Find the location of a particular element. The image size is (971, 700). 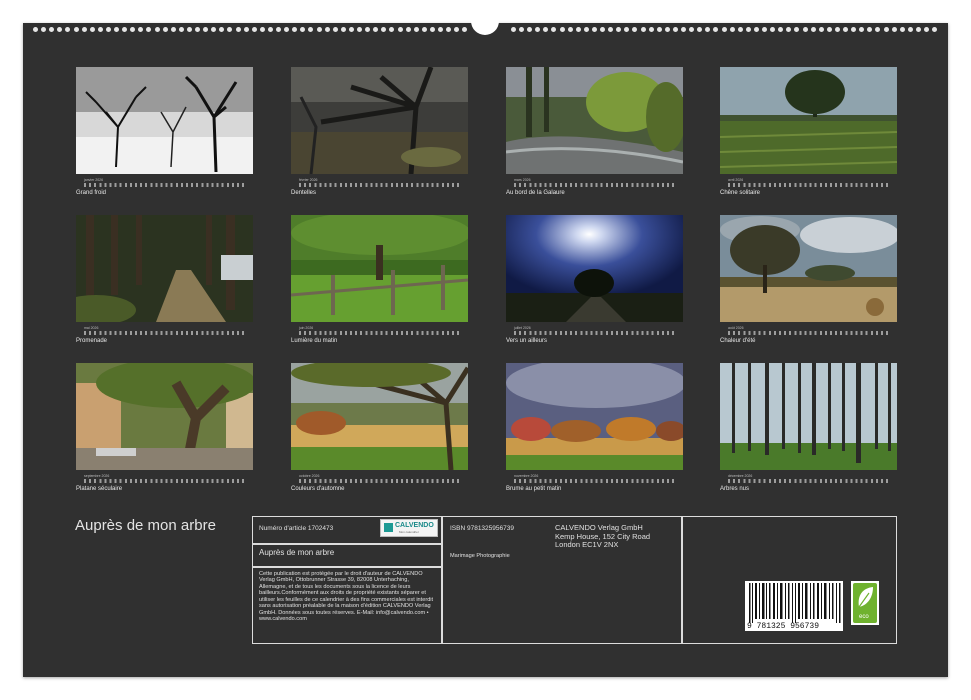

month-tile-2: février 2026 Dentelles is located at coordinates (379, 131).